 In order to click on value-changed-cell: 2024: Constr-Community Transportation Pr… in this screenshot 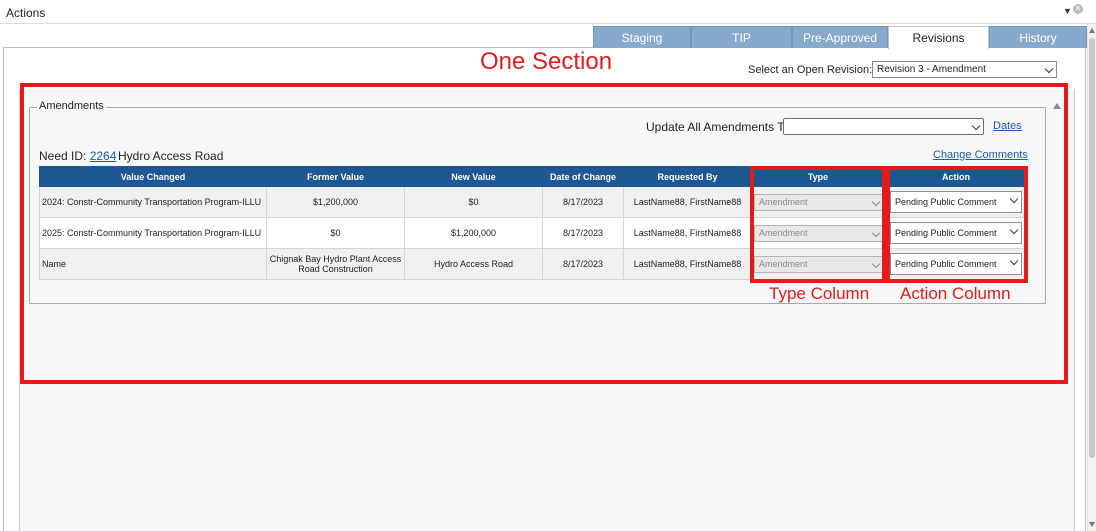, I will do `click(153, 202)`.